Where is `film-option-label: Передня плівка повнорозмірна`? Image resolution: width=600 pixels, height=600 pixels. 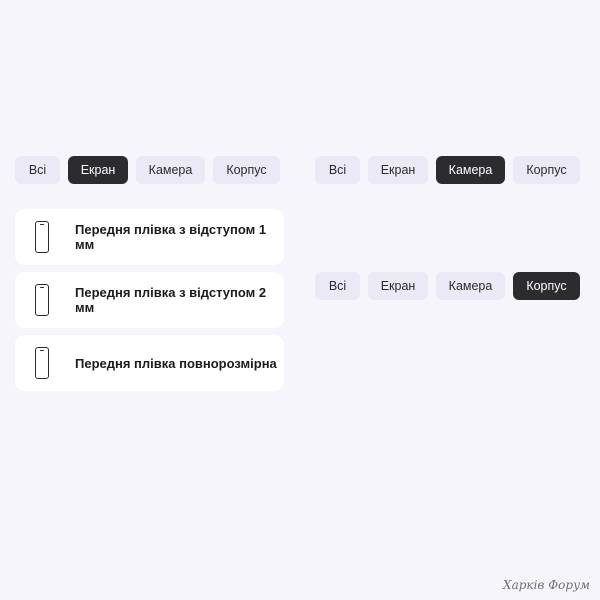 film-option-label: Передня плівка повнорозмірна is located at coordinates (176, 363).